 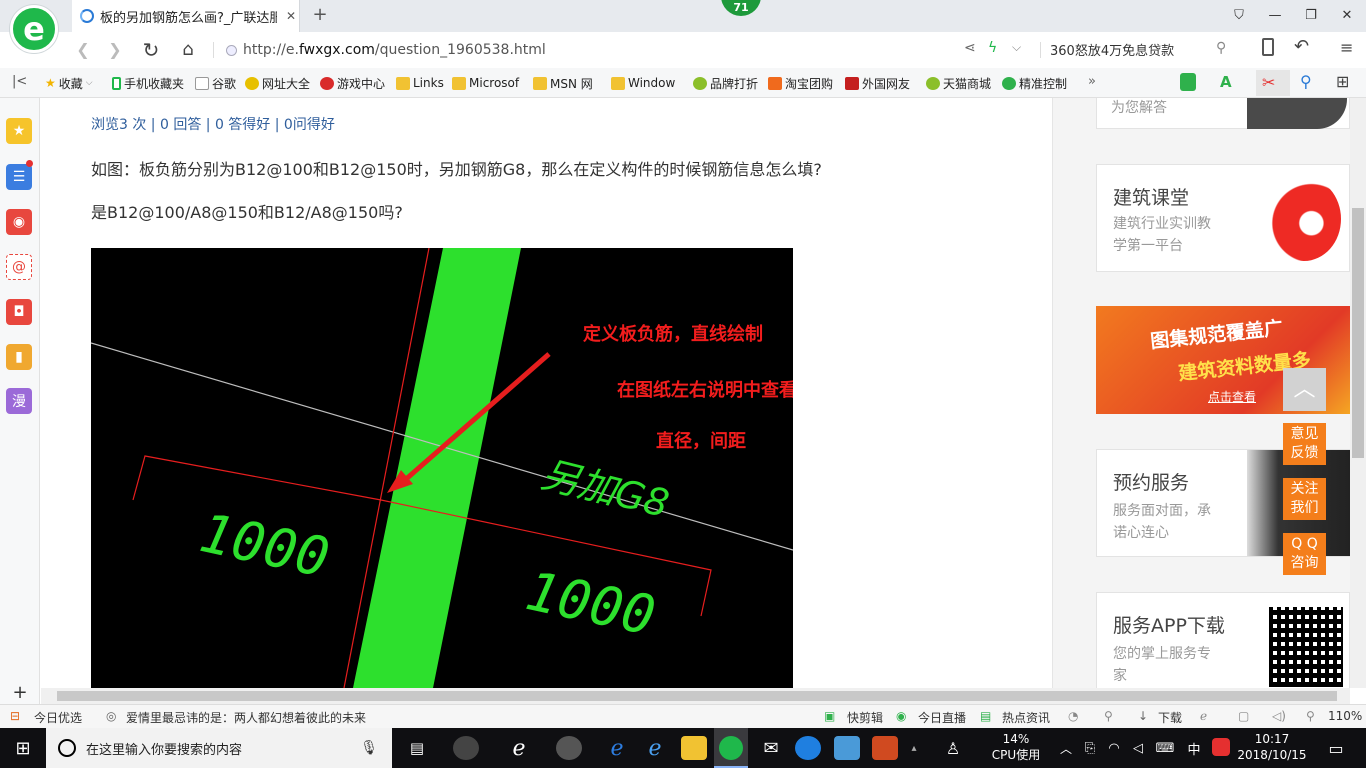 What do you see at coordinates (1358, 393) in the screenshot?
I see `vertical-scrollbar` at bounding box center [1358, 393].